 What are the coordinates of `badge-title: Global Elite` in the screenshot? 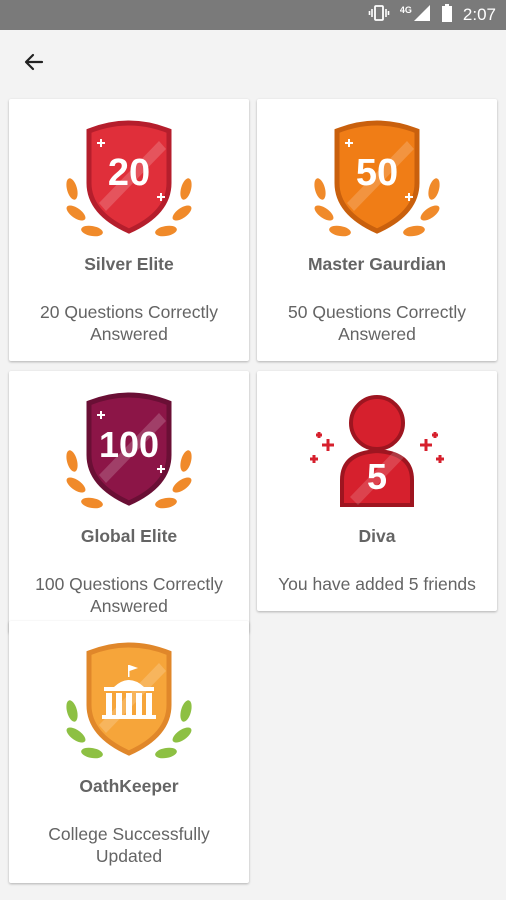 It's located at (129, 536).